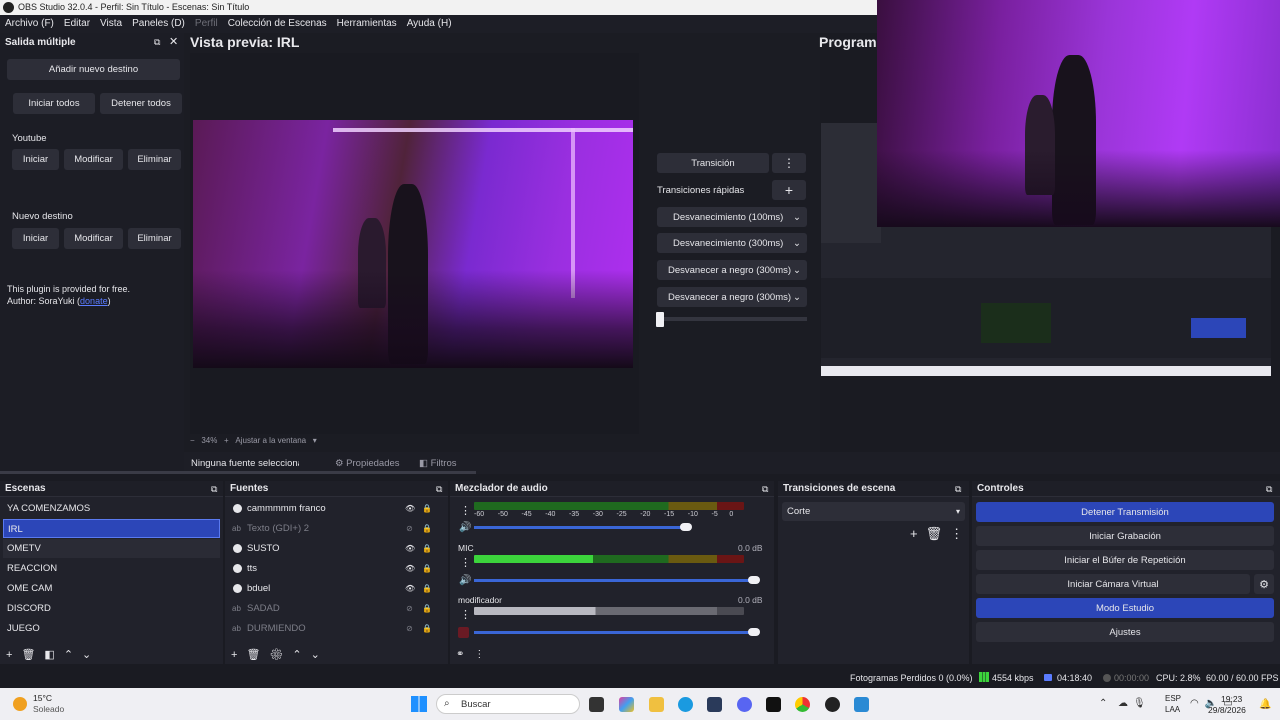 This screenshot has height=720, width=1280. What do you see at coordinates (111, 568) in the screenshot?
I see `scene-item: REACCION` at bounding box center [111, 568].